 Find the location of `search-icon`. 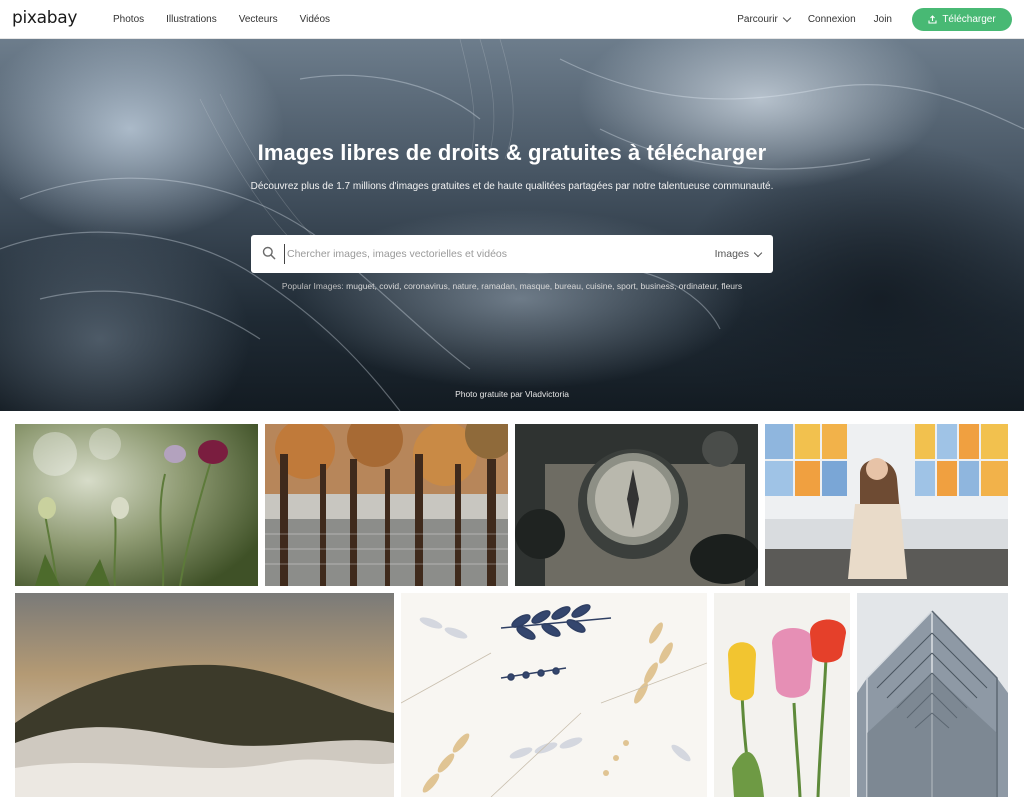

search-icon is located at coordinates (269, 253).